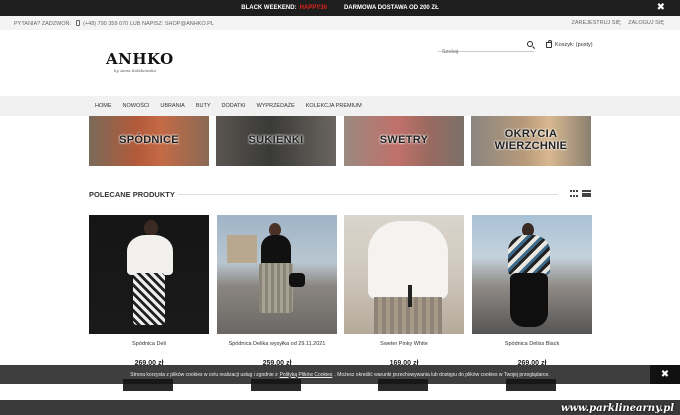  I want to click on register-link: ZAREJESTRUJ SIĘ, so click(596, 23).